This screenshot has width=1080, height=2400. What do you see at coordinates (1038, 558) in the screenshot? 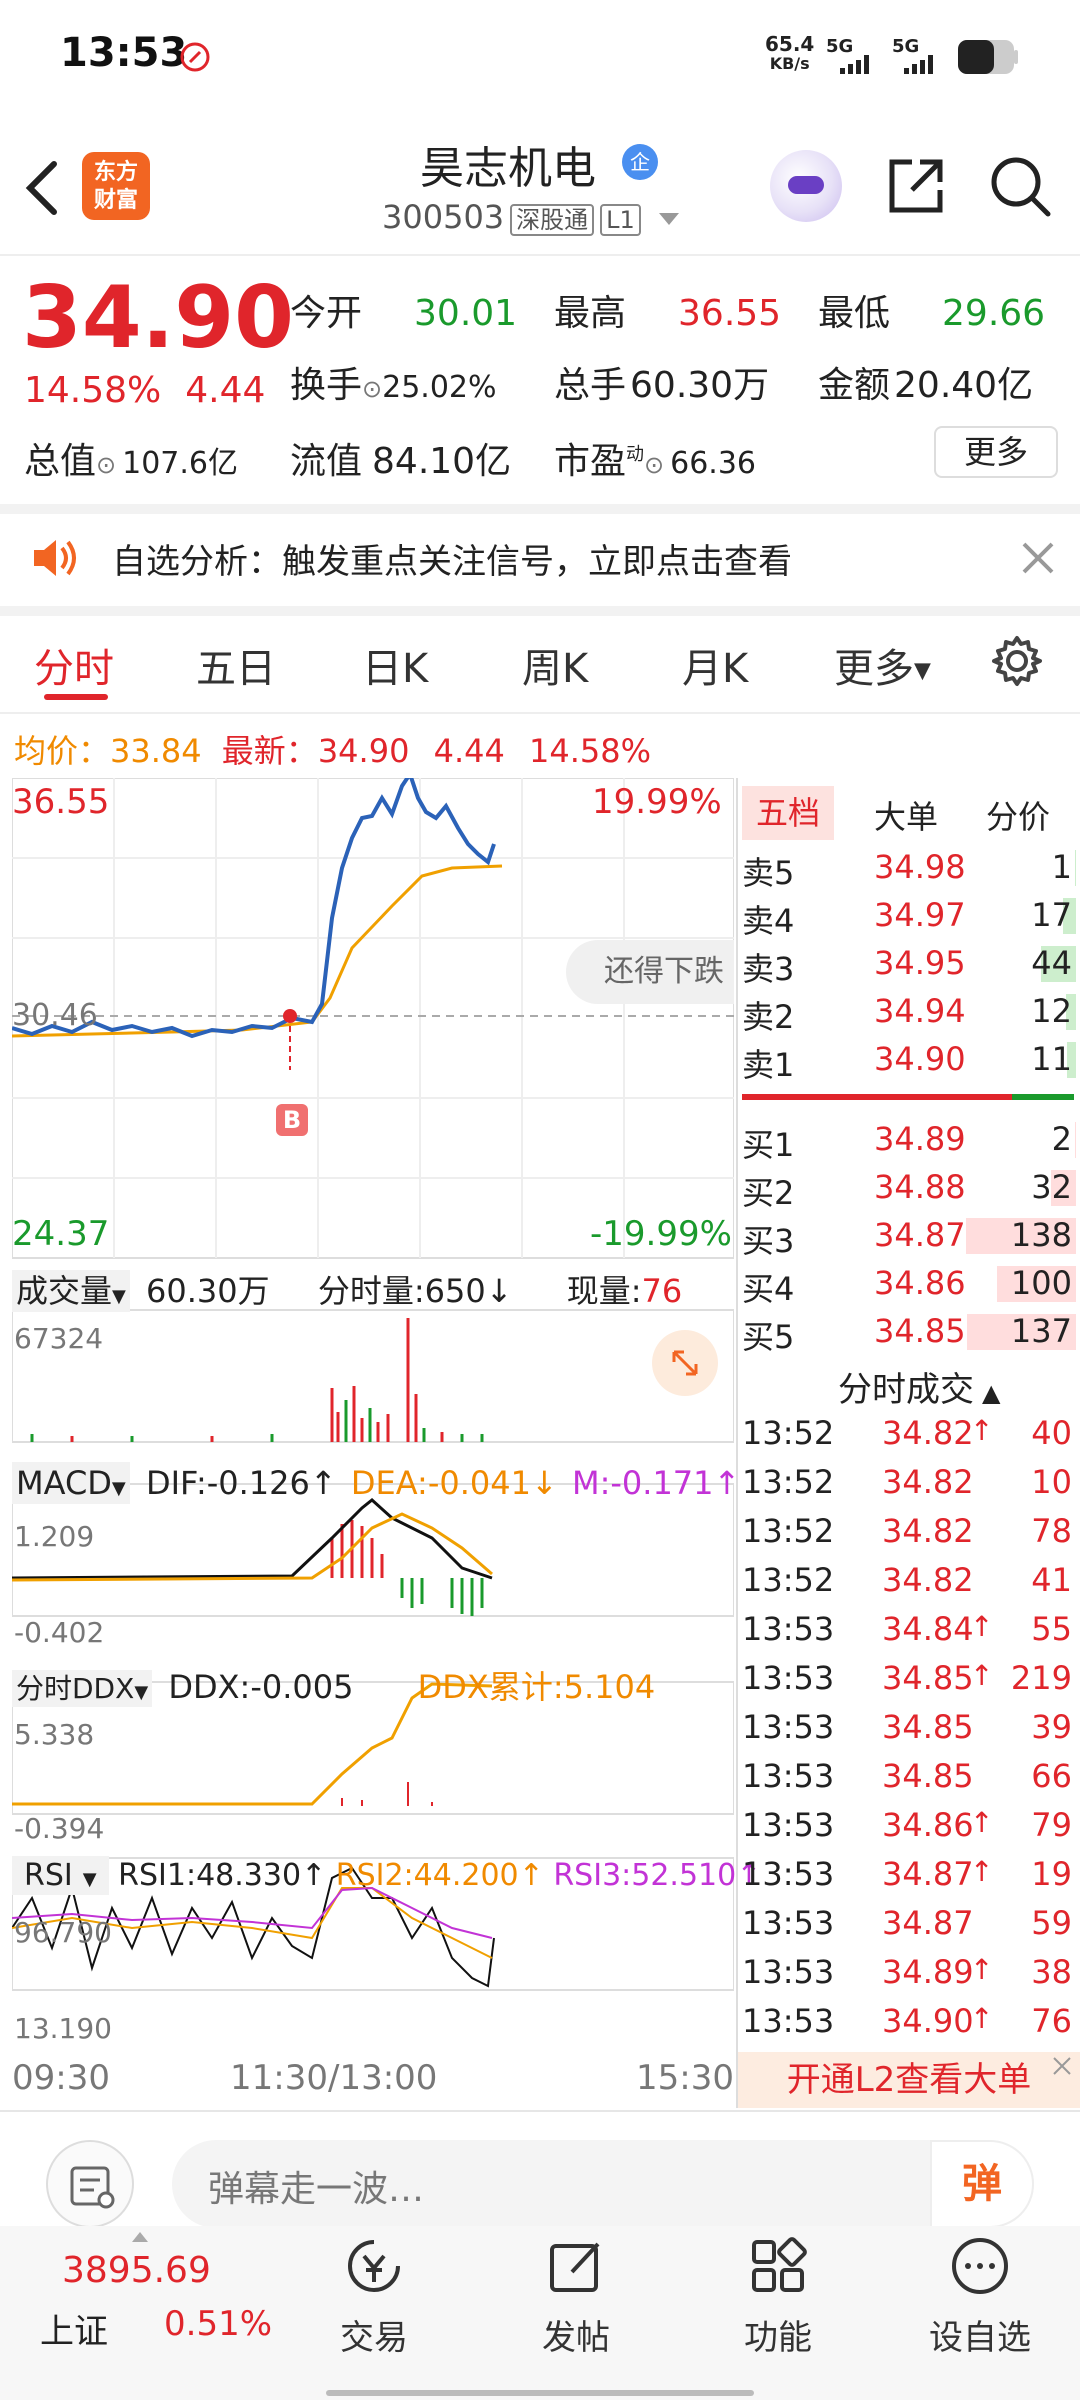
I see `close-icon` at bounding box center [1038, 558].